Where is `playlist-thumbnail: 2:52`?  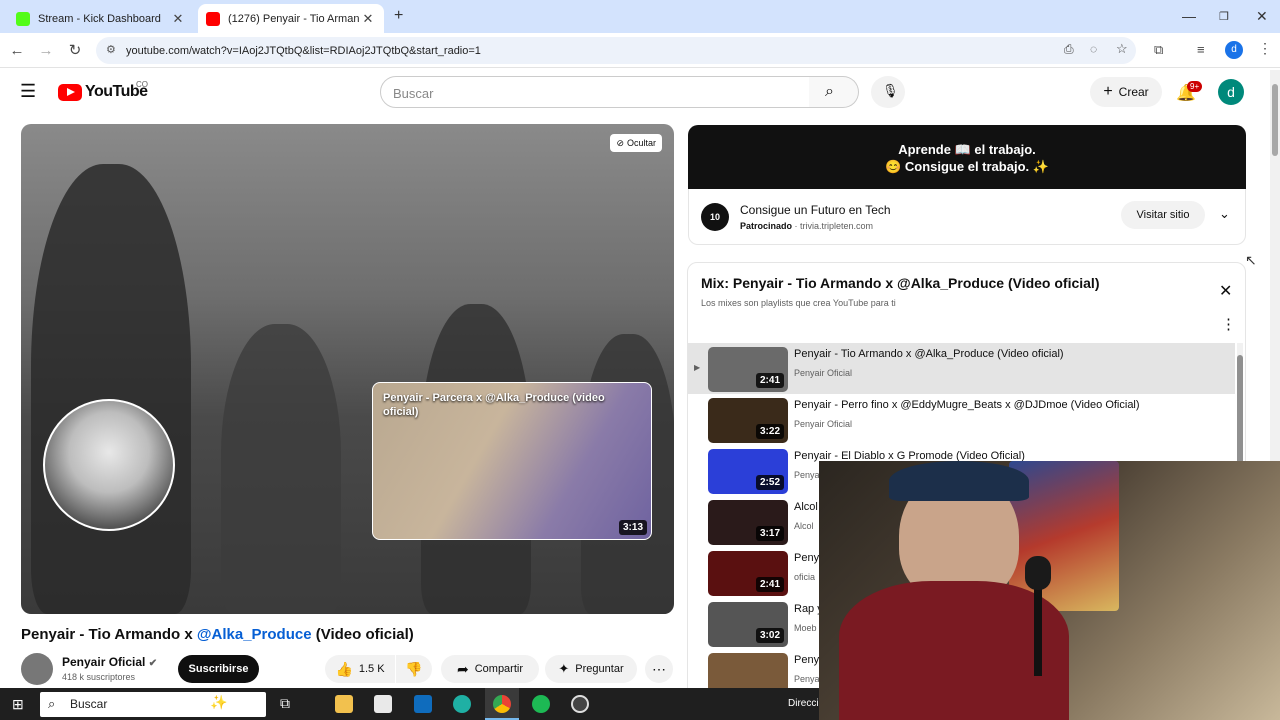
playlist-thumbnail: 2:52 is located at coordinates (748, 471).